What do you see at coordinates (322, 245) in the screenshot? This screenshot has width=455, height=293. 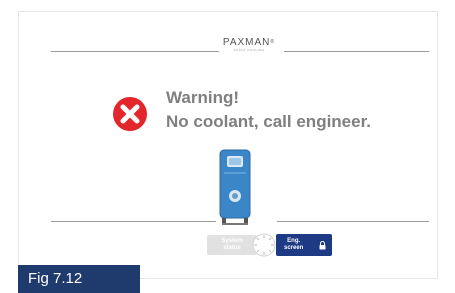 I see `lock-icon` at bounding box center [322, 245].